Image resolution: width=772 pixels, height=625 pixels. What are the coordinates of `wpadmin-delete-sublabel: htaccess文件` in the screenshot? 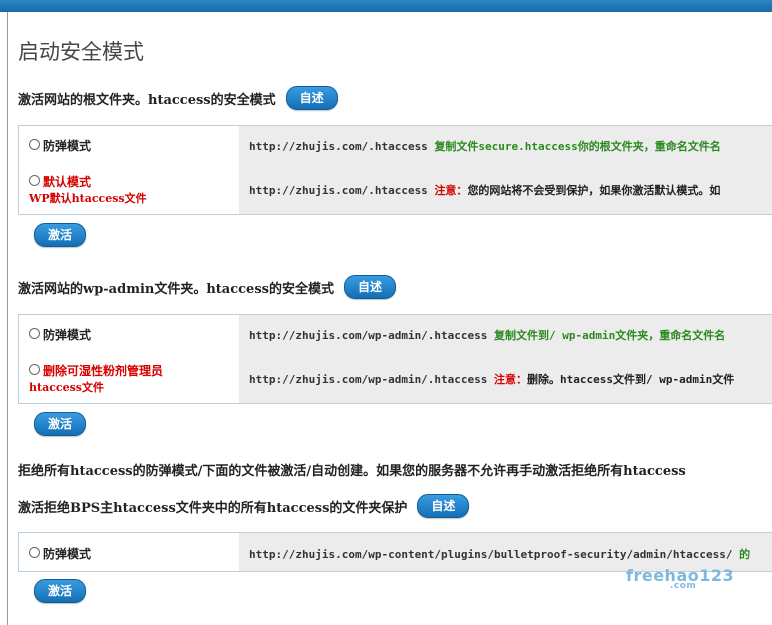 It's located at (66, 387).